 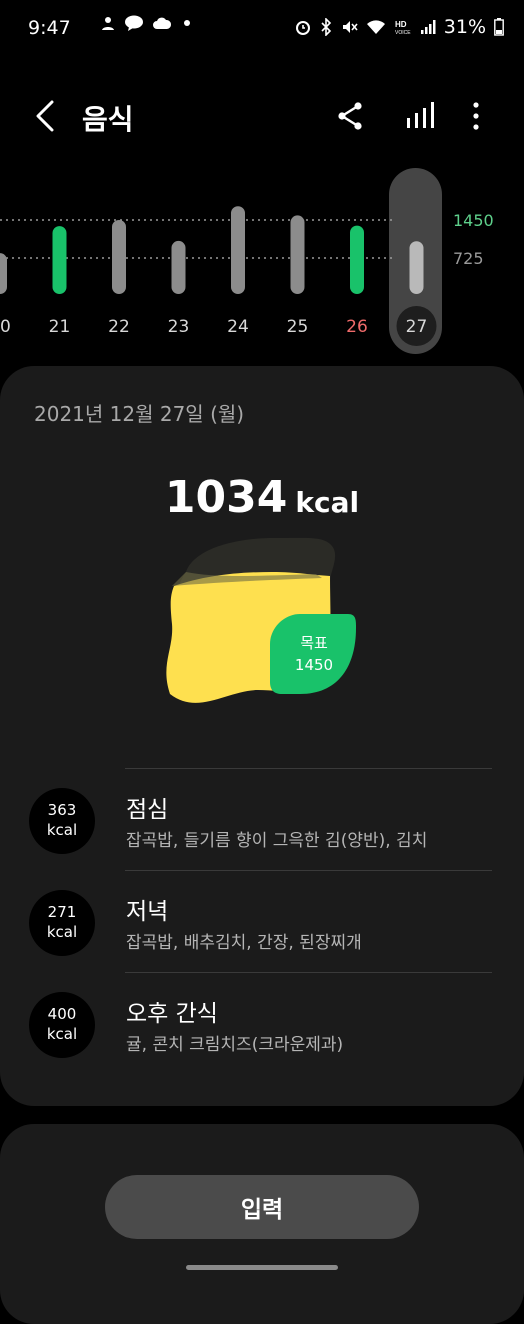 What do you see at coordinates (62, 1014) in the screenshot?
I see `meal-kcal-value: 400` at bounding box center [62, 1014].